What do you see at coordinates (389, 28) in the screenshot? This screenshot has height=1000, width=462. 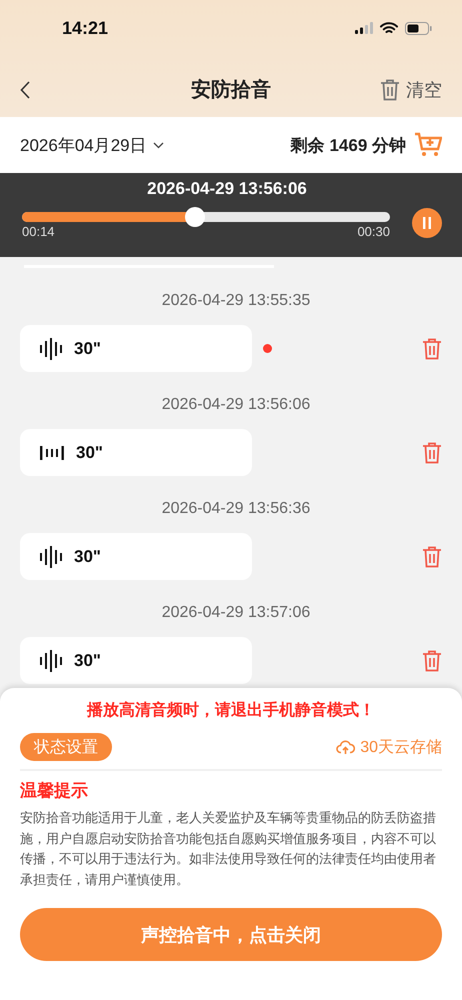 I see `wifi-icon` at bounding box center [389, 28].